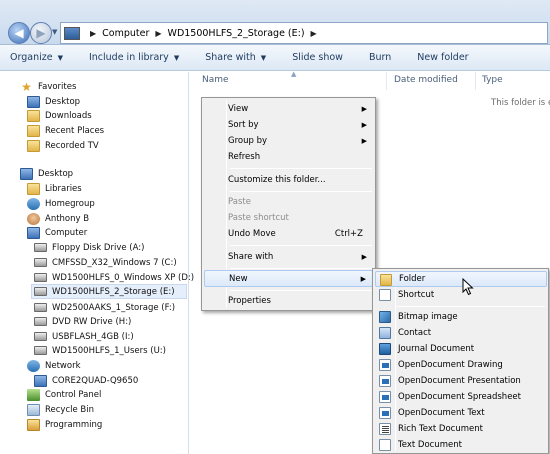 Image resolution: width=550 pixels, height=454 pixels. Describe the element at coordinates (53, 101) in the screenshot. I see `nav-desktop: Desktop` at that location.